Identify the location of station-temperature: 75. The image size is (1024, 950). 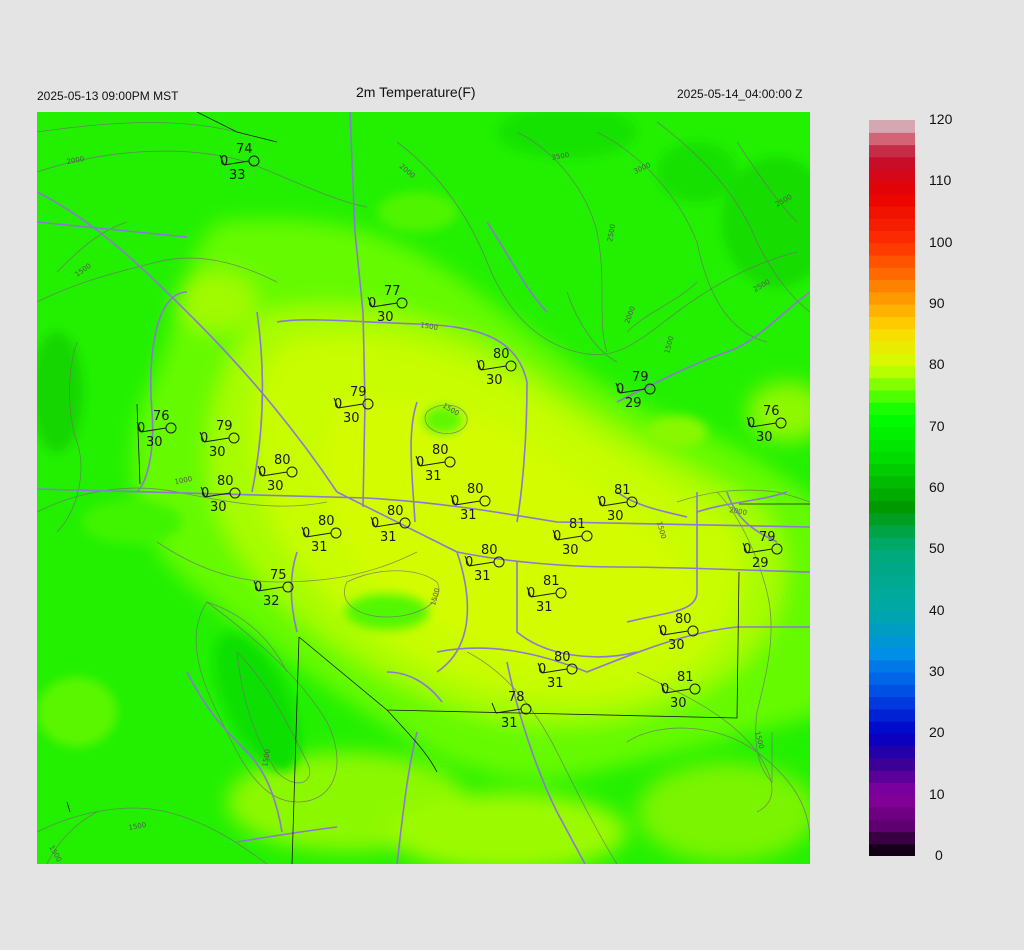
(278, 575).